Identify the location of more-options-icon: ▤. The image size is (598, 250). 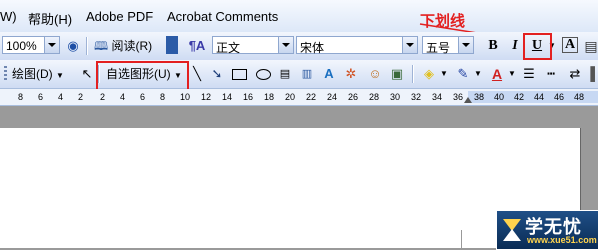
(590, 46).